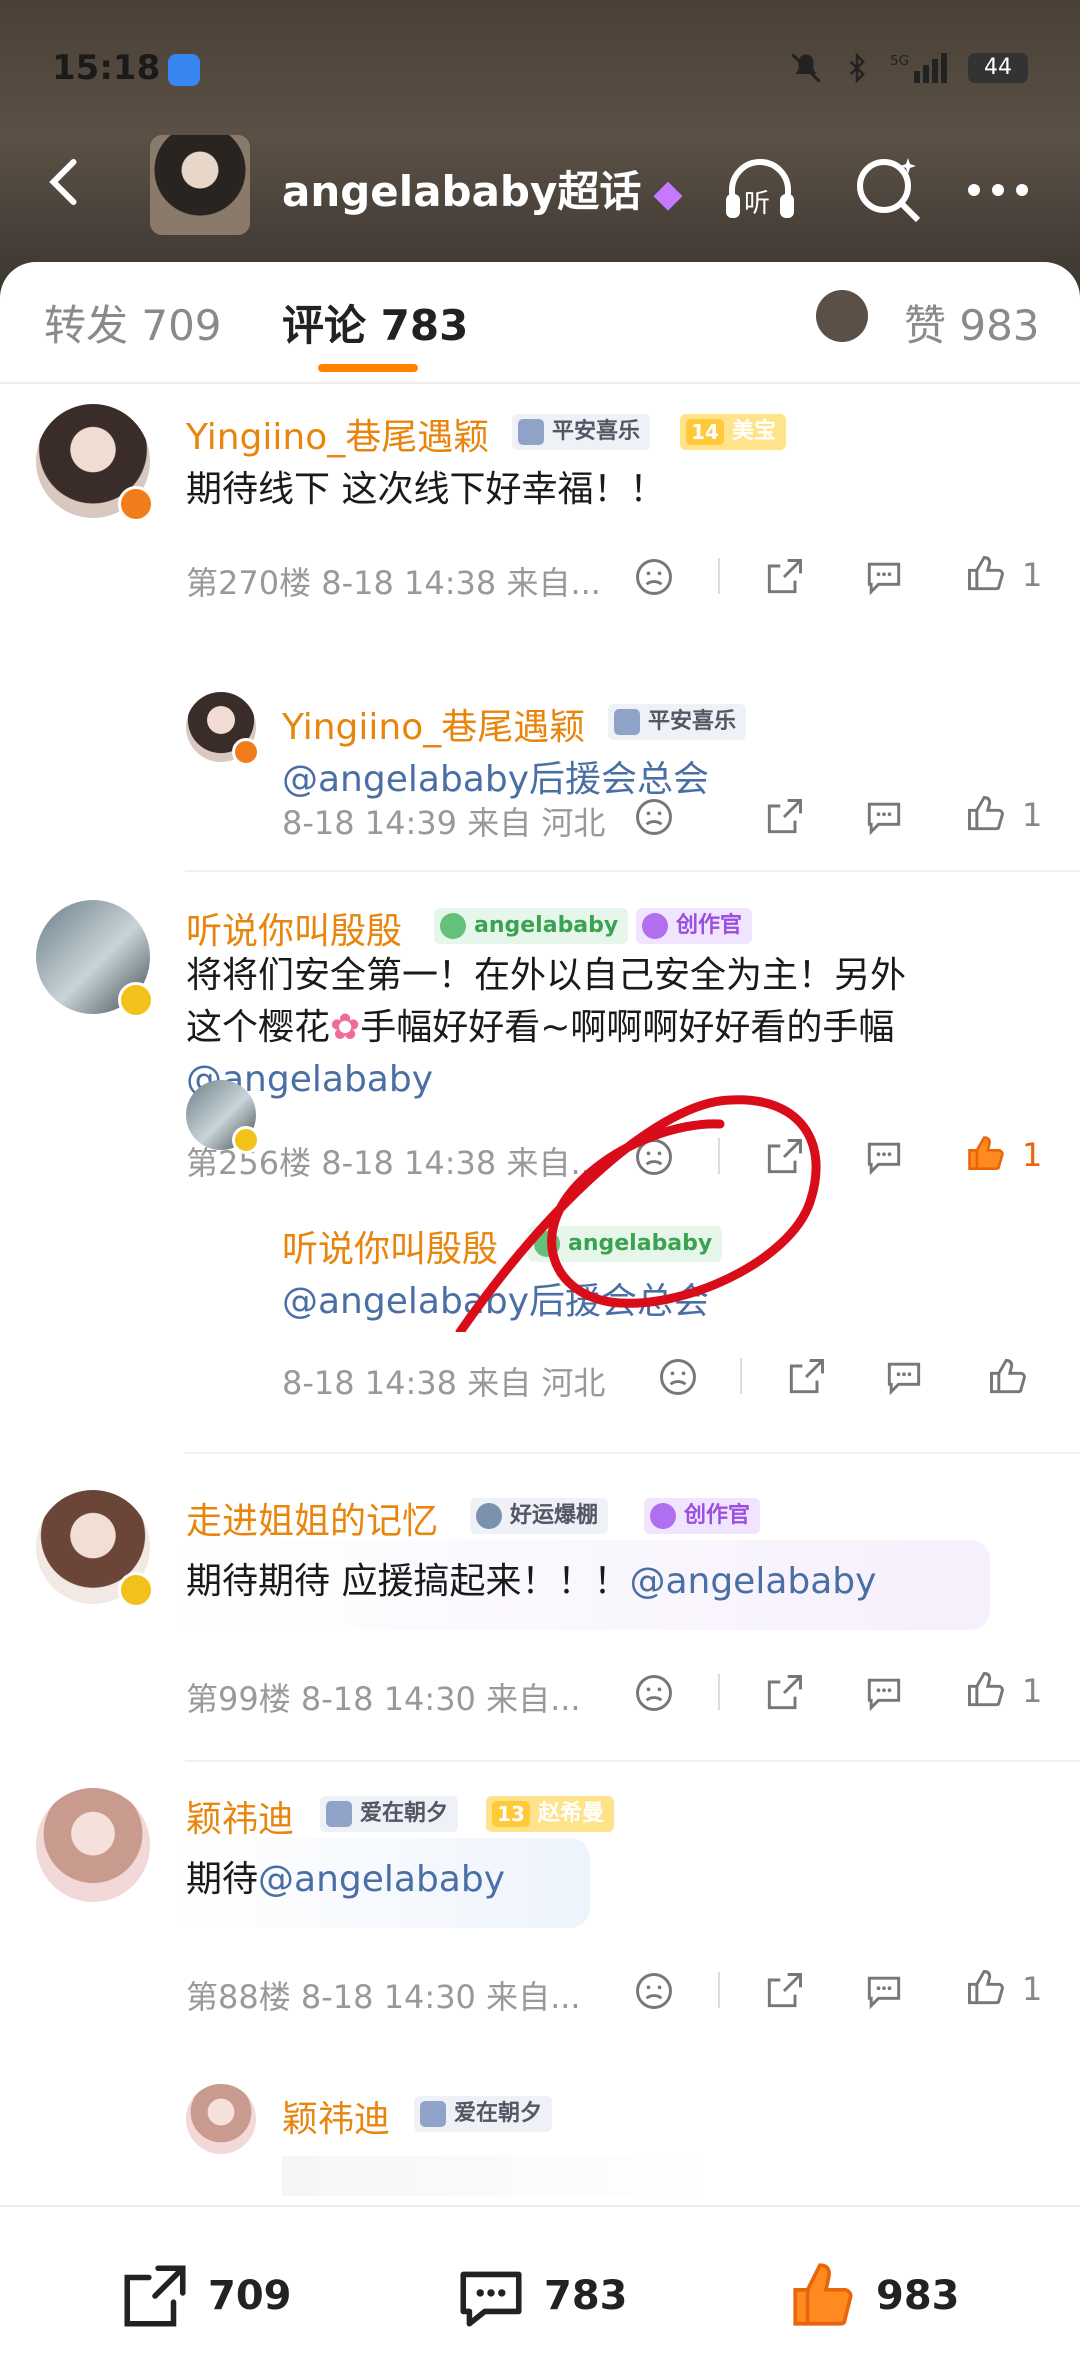 This screenshot has height=2374, width=1080. What do you see at coordinates (205, 2296) in the screenshot?
I see `repost-button: 709` at bounding box center [205, 2296].